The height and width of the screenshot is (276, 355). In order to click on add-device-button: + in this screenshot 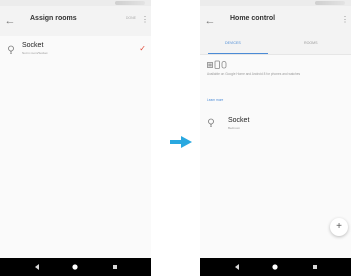, I will do `click(339, 227)`.